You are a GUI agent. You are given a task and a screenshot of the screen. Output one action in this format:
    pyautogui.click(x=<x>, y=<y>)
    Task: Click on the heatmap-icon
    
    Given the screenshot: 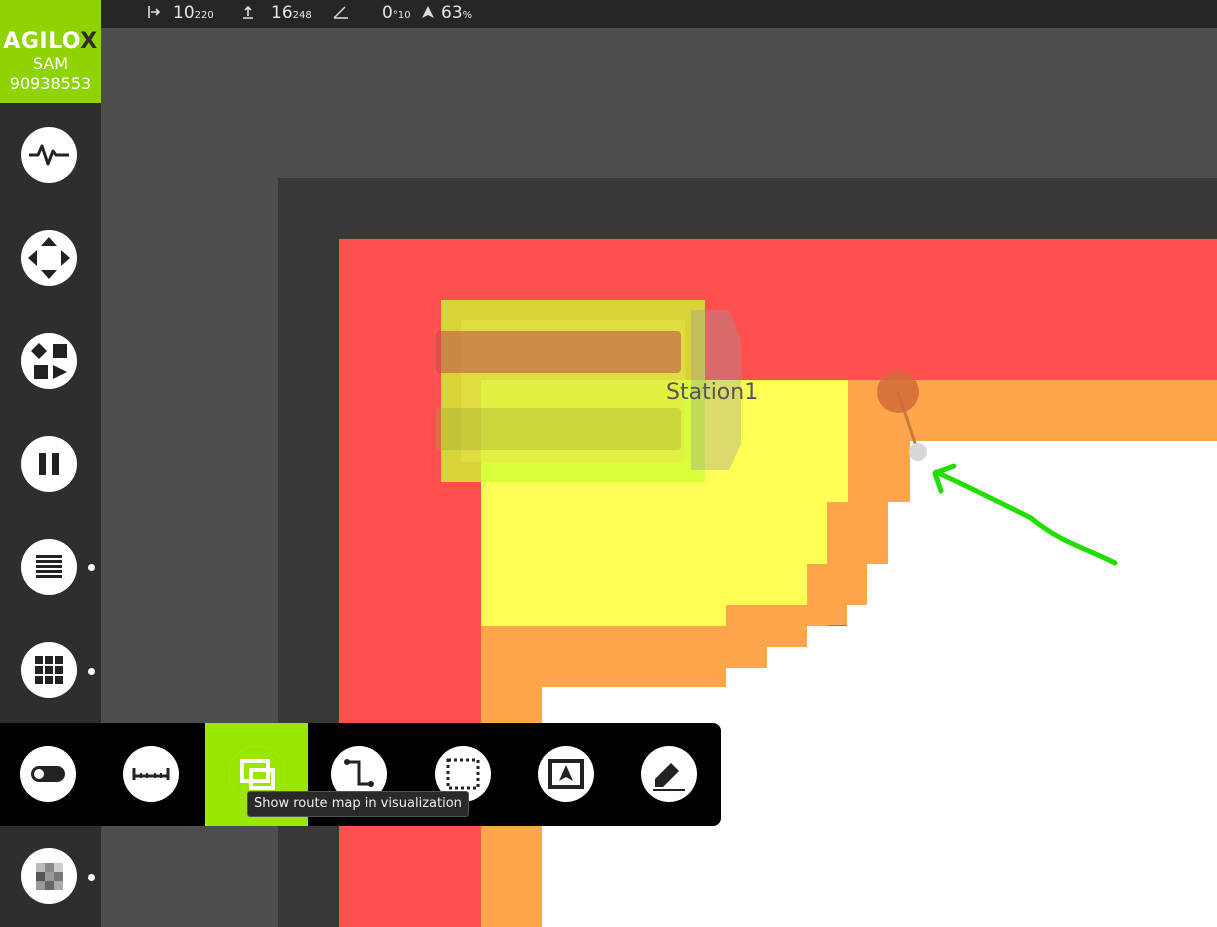 What is the action you would take?
    pyautogui.click(x=49, y=876)
    